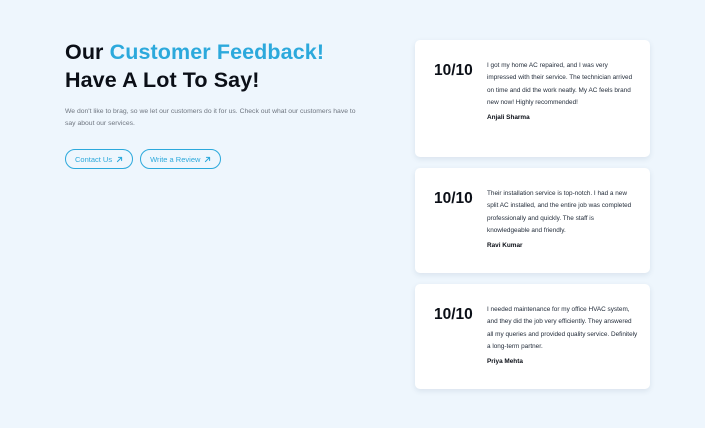 Image resolution: width=705 pixels, height=428 pixels. I want to click on contact-us-button: Contact Us, so click(99, 159).